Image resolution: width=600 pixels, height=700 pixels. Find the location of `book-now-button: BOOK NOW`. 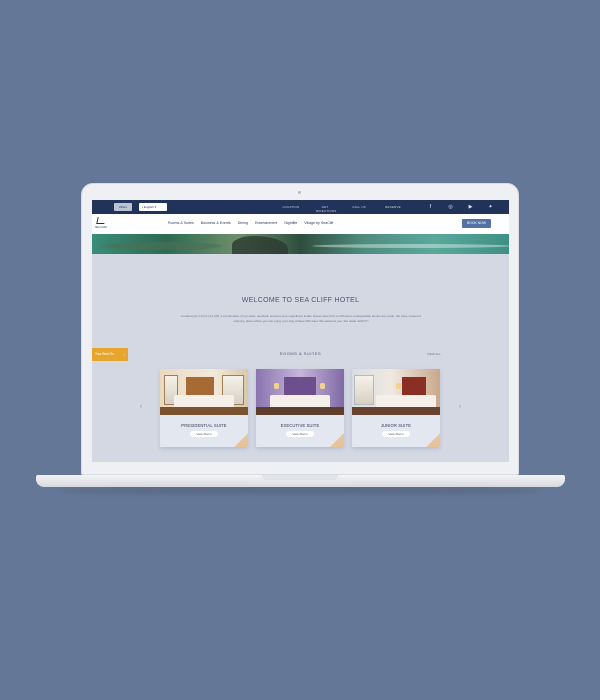

book-now-button: BOOK NOW is located at coordinates (476, 223).